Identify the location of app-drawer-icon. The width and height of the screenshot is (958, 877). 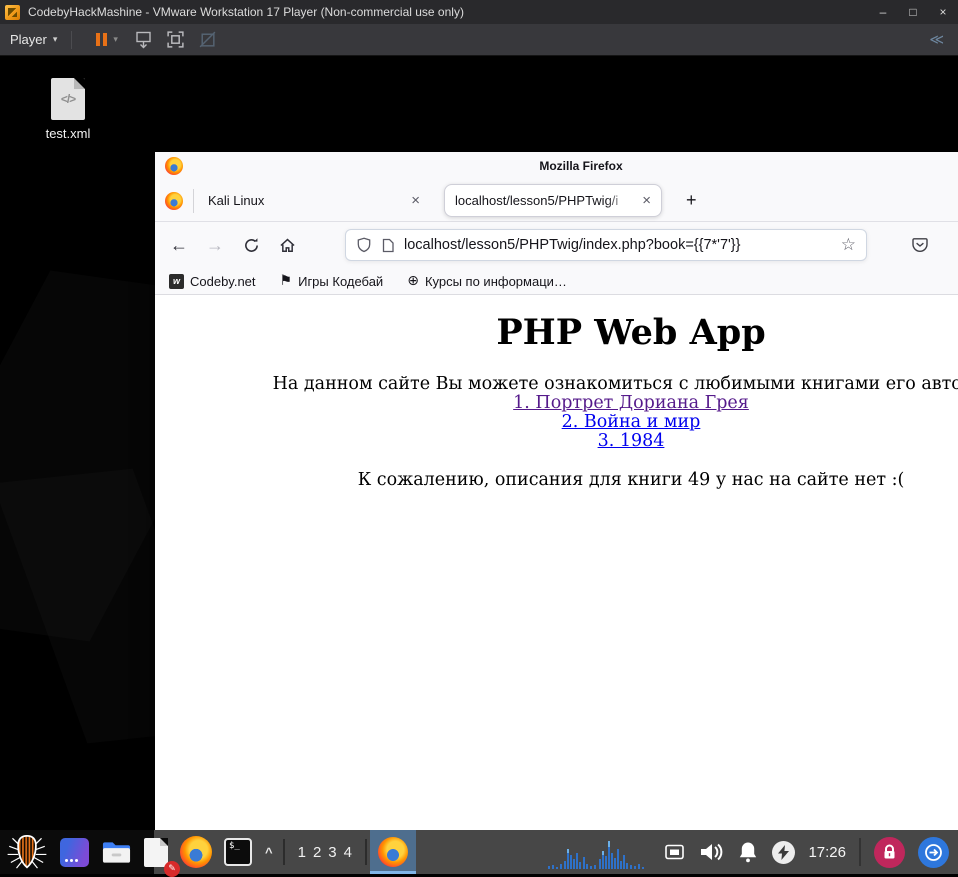
(74, 852).